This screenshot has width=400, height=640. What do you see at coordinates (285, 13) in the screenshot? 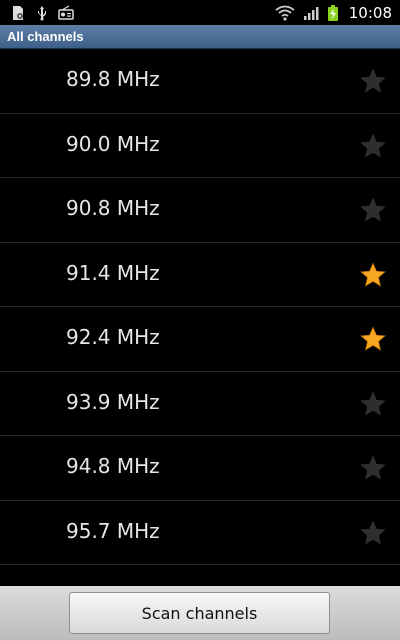
I see `wifi-icon` at bounding box center [285, 13].